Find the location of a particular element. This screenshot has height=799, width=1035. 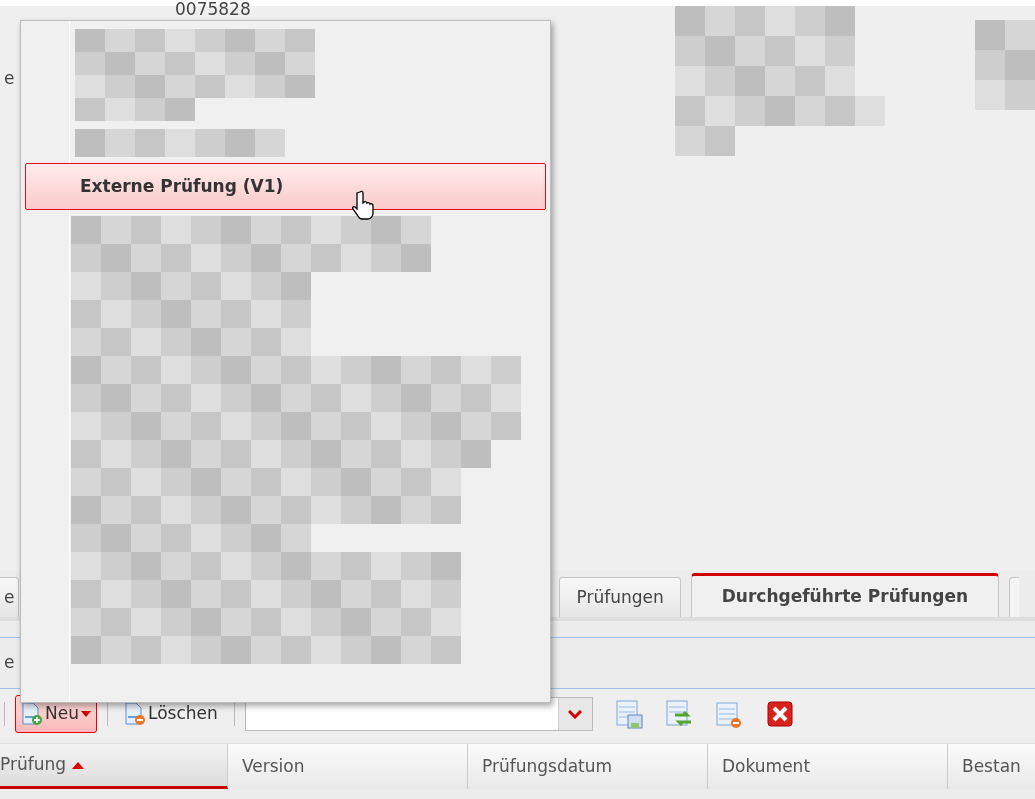

tab: Prüfungen is located at coordinates (620, 597).